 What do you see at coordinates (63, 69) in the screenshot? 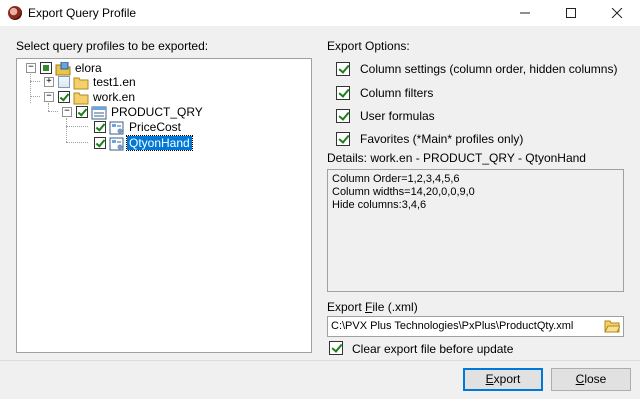
I see `database-folder-icon` at bounding box center [63, 69].